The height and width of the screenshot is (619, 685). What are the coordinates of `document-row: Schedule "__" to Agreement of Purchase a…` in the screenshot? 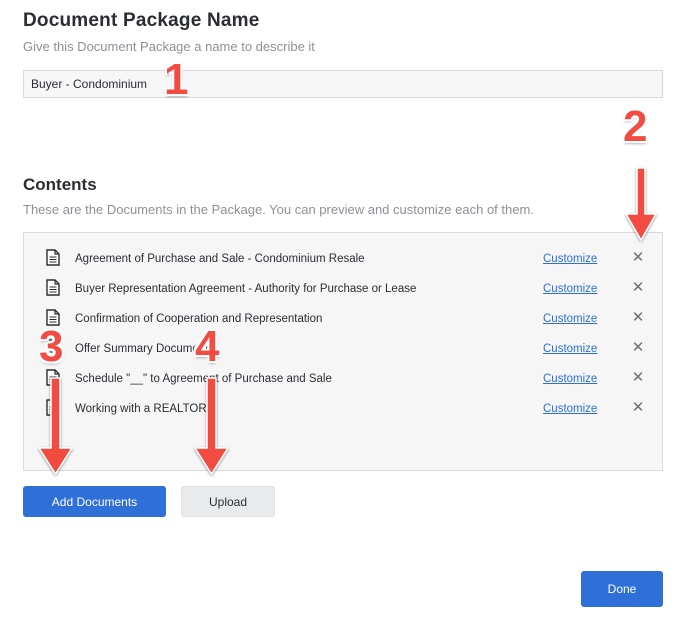 It's located at (343, 381).